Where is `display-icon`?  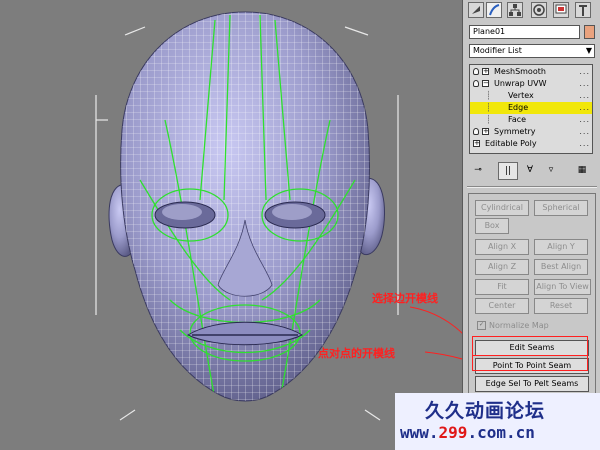 display-icon is located at coordinates (561, 10).